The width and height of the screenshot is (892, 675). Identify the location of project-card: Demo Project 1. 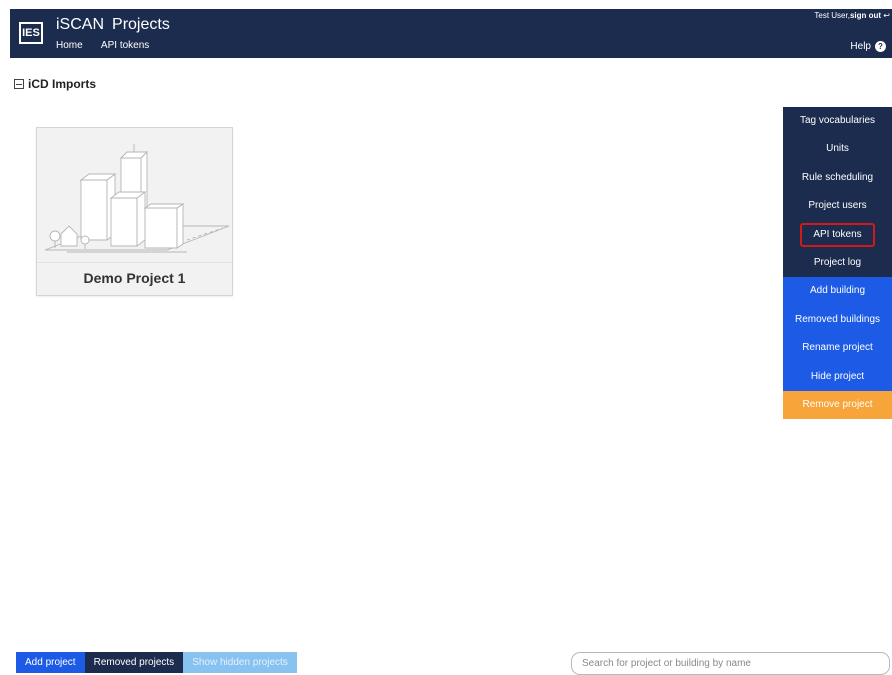
(134, 211).